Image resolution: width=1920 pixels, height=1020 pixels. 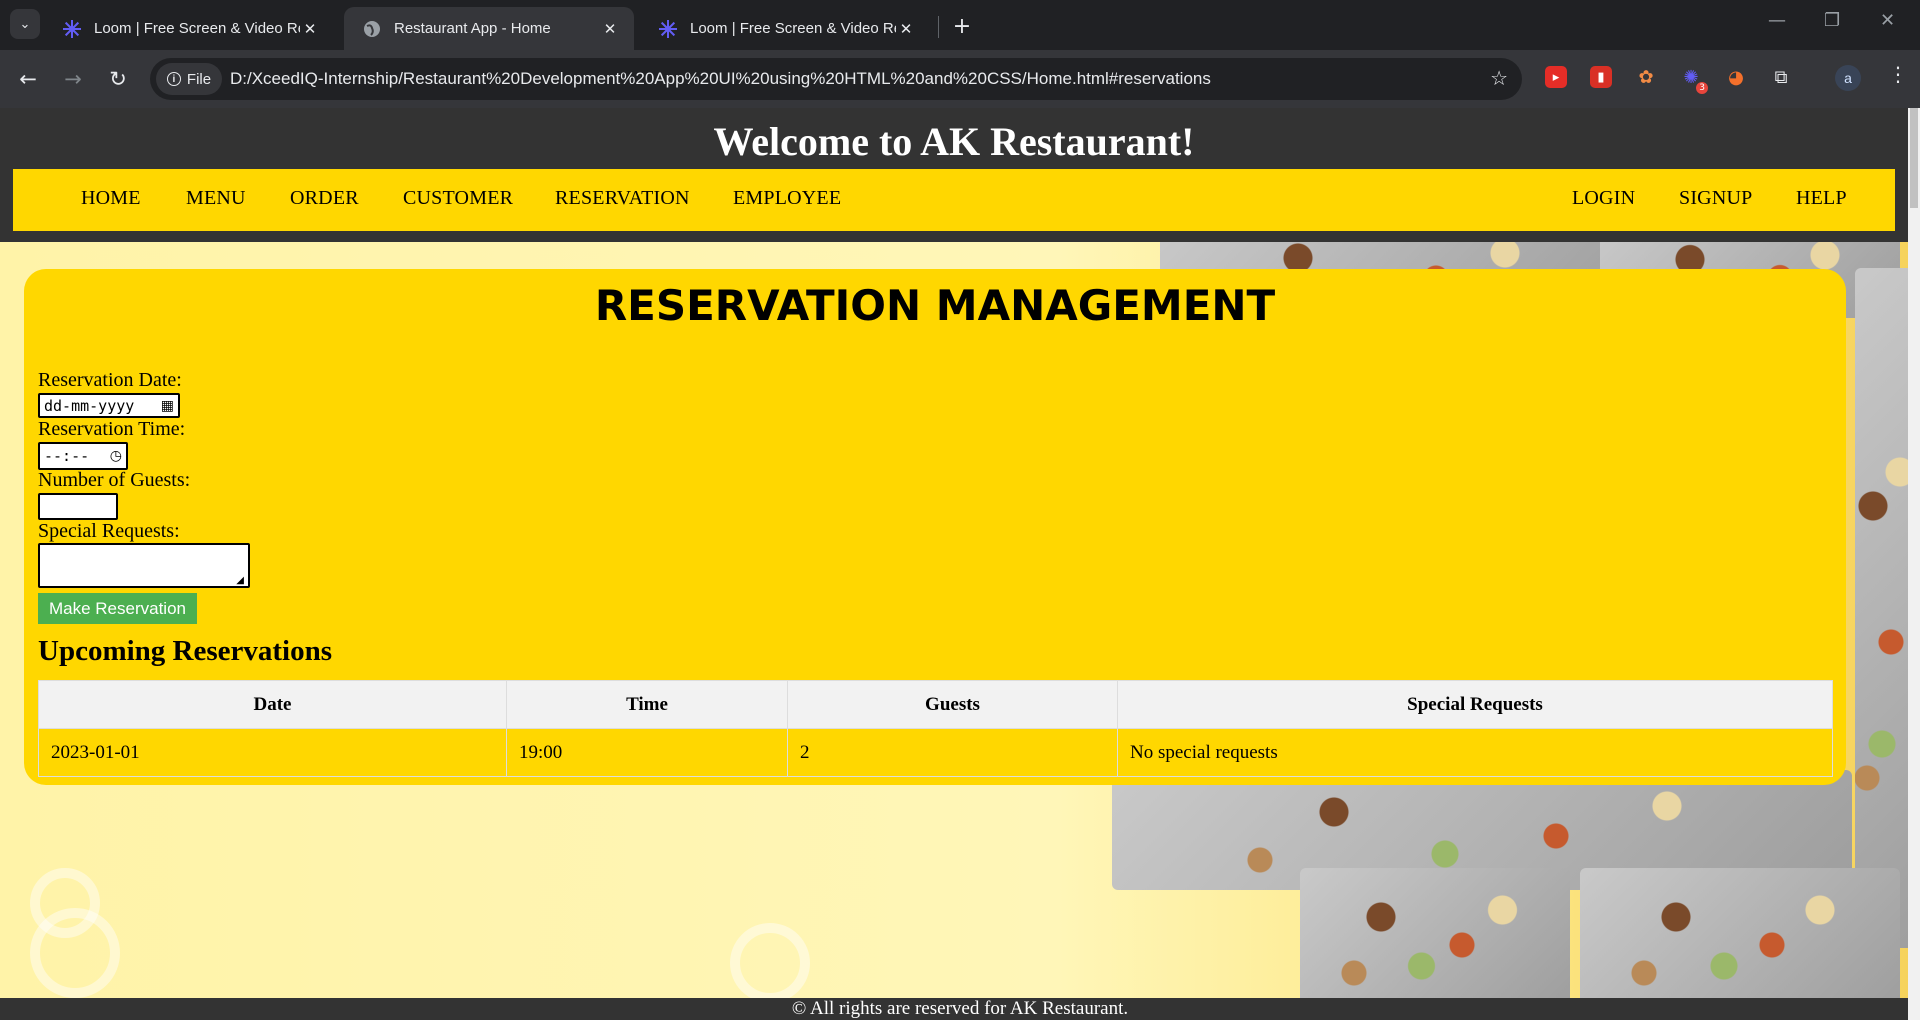 I want to click on tab-search-icon: ⌄, so click(x=25, y=24).